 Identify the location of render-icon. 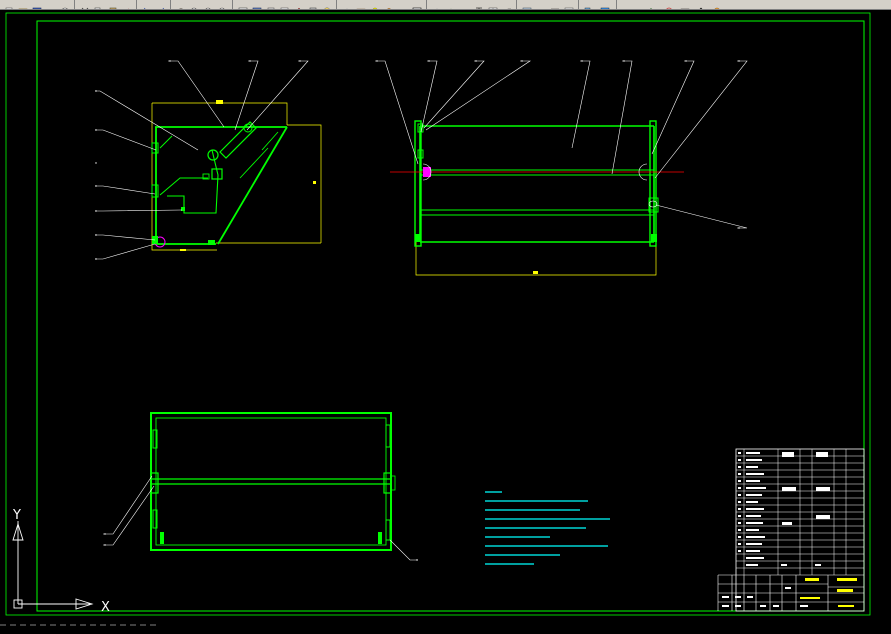
(717, 4).